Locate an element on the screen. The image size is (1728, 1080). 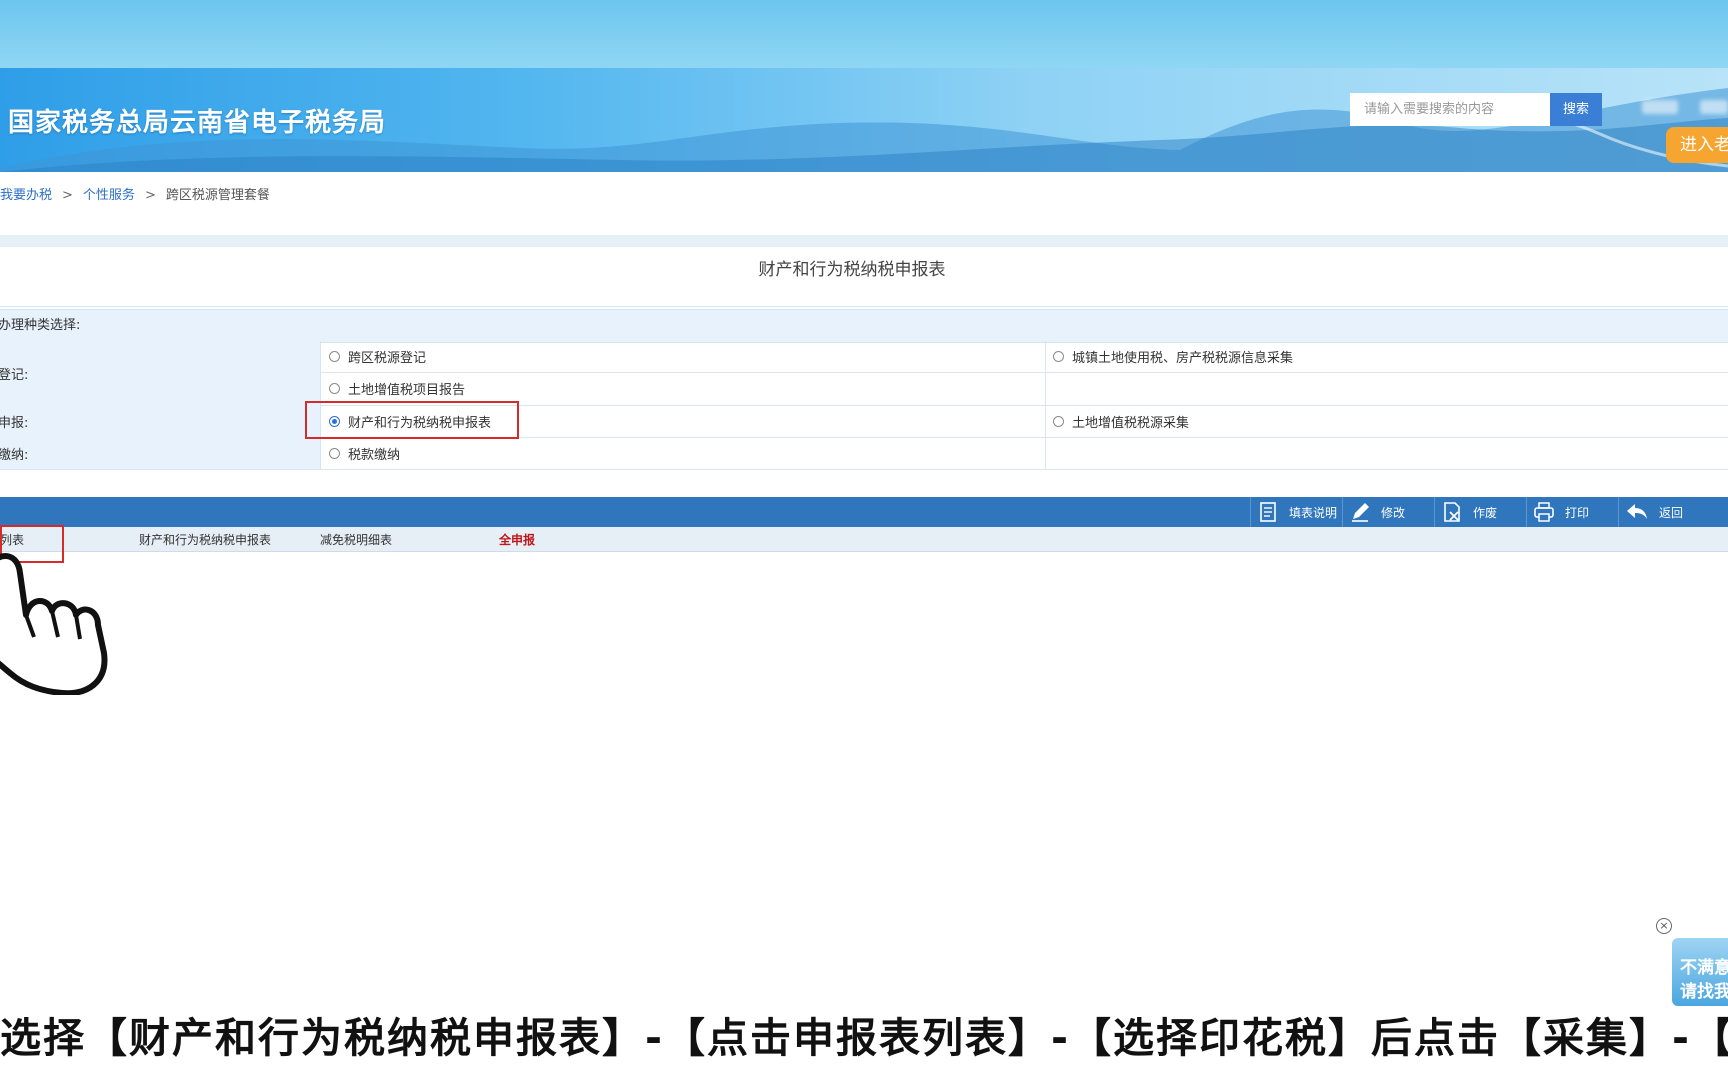
registration-label-text: 登记: is located at coordinates (14, 375).